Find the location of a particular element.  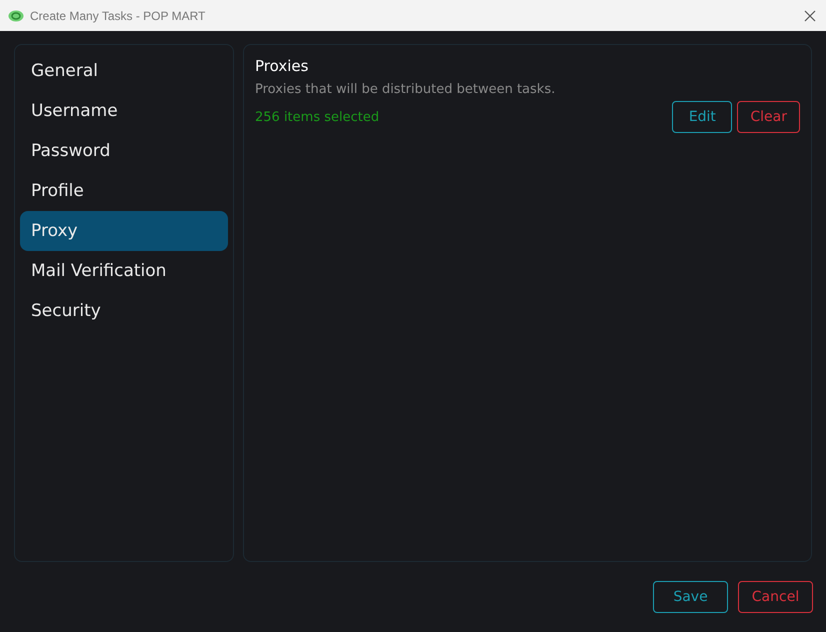

clear-button: Clear is located at coordinates (768, 117).